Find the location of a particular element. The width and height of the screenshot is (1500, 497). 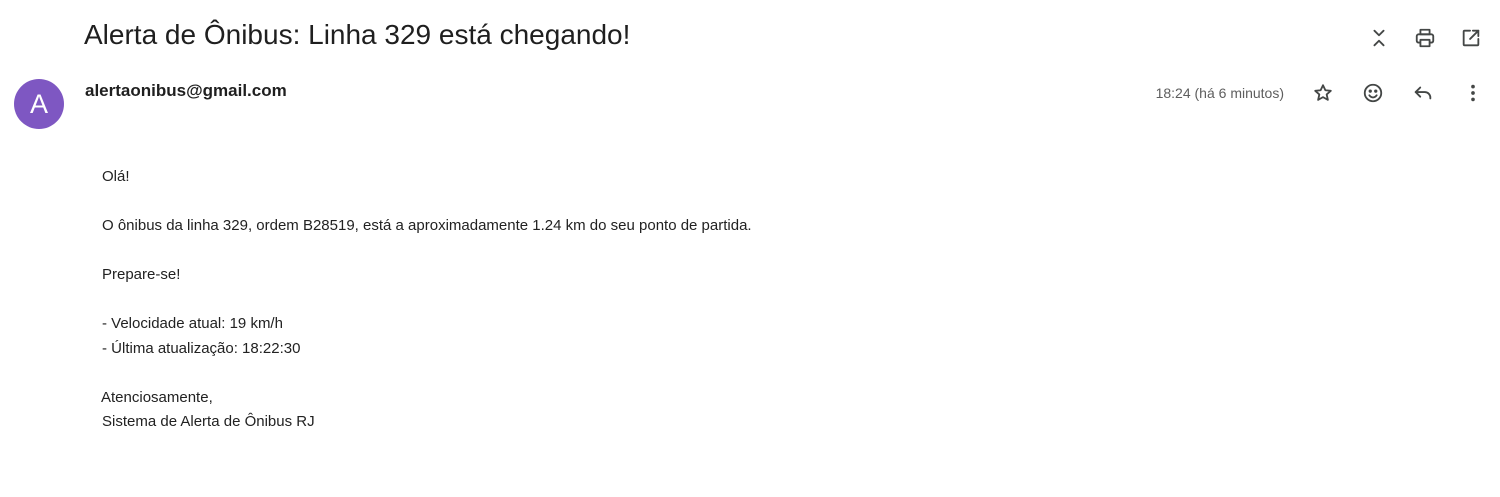

more-vert-icon is located at coordinates (1473, 93).